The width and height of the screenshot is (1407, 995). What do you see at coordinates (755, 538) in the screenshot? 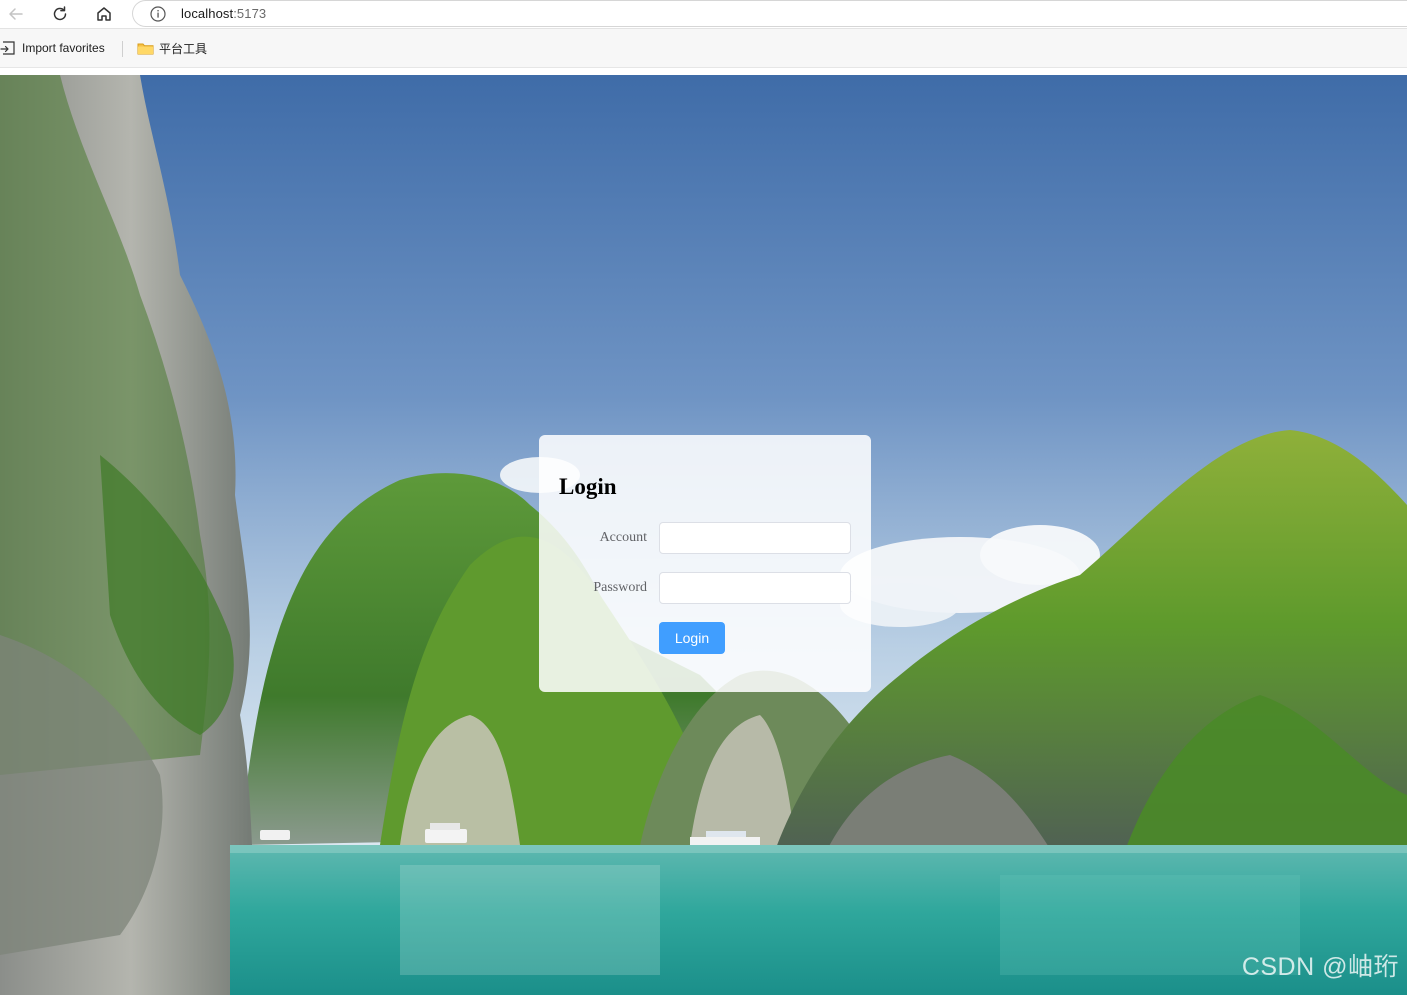
I see `account-input` at bounding box center [755, 538].